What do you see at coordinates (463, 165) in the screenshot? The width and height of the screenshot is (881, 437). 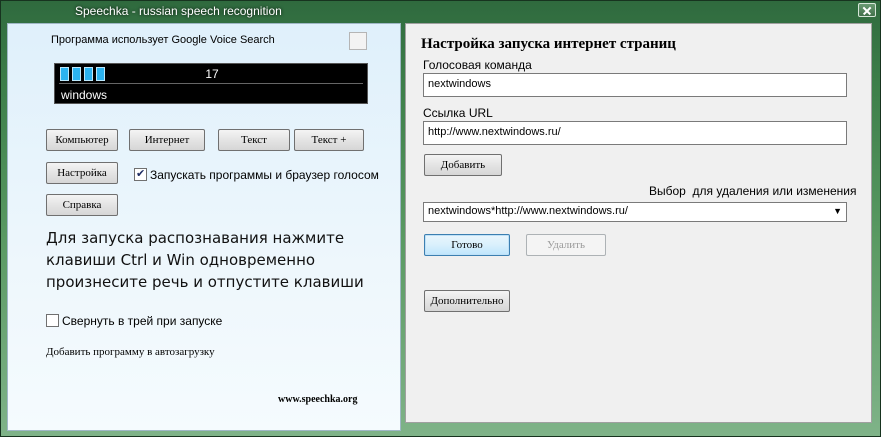 I see `add-button: Добавить` at bounding box center [463, 165].